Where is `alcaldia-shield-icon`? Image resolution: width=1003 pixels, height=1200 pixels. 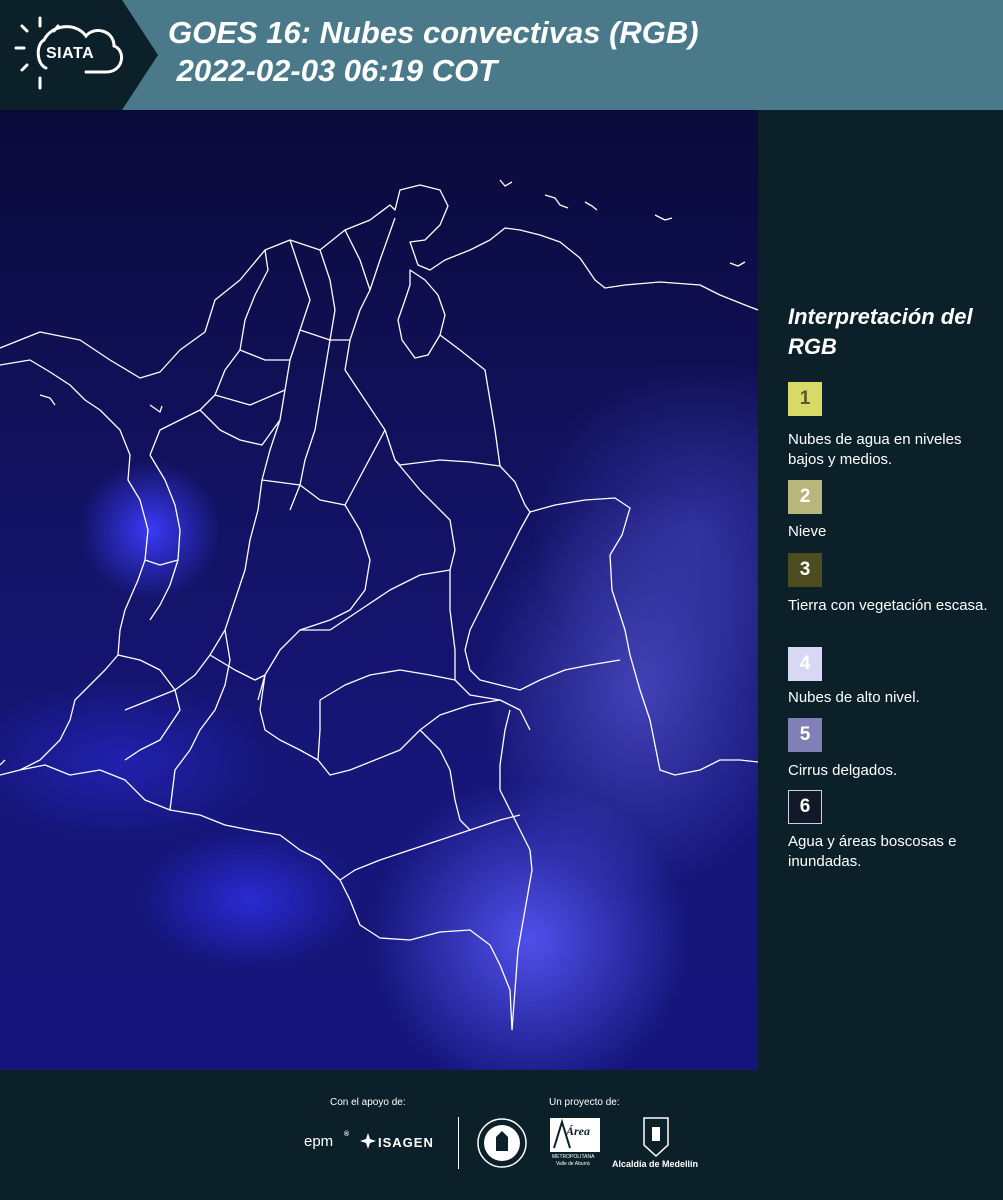
alcaldia-shield-icon is located at coordinates (656, 1137).